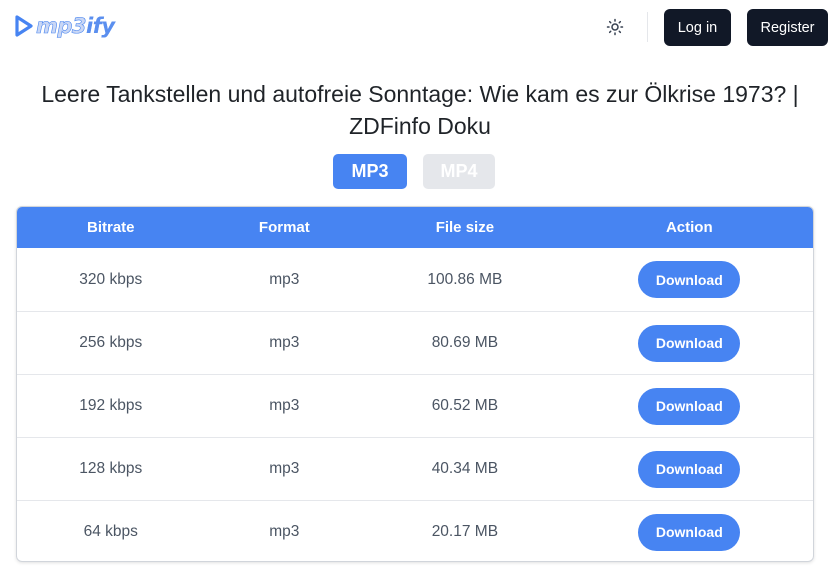 This screenshot has height=587, width=840. Describe the element at coordinates (459, 171) in the screenshot. I see `tab-mp4: MP4` at that location.